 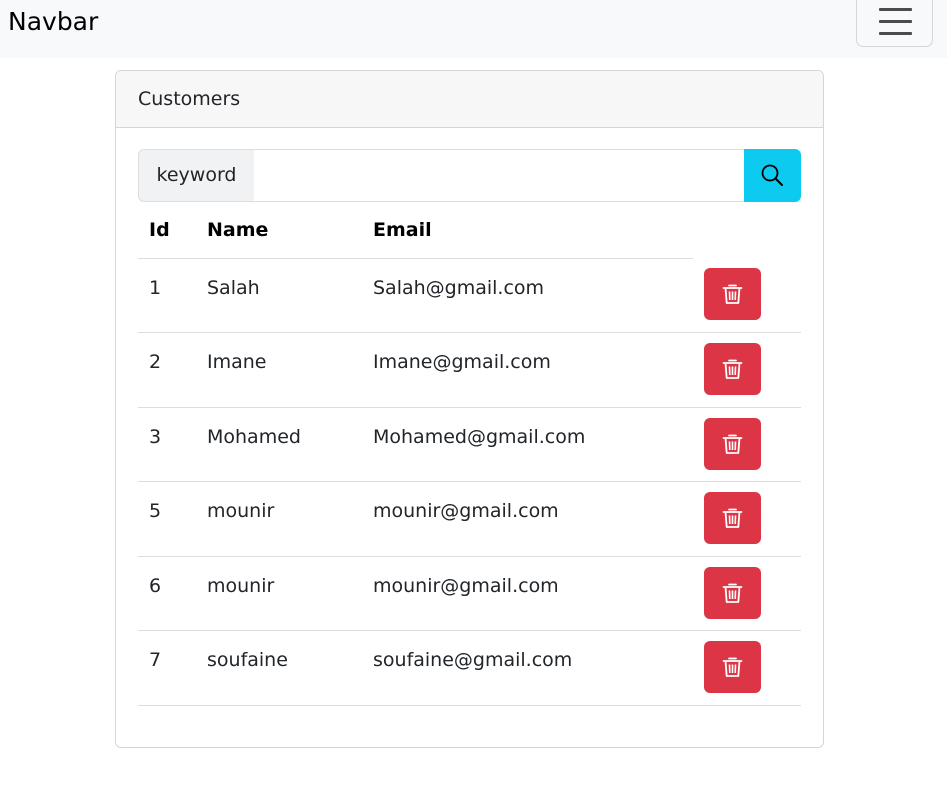 I want to click on table-row: 3 Mohamed Mohamed@gmail.com, so click(x=469, y=444).